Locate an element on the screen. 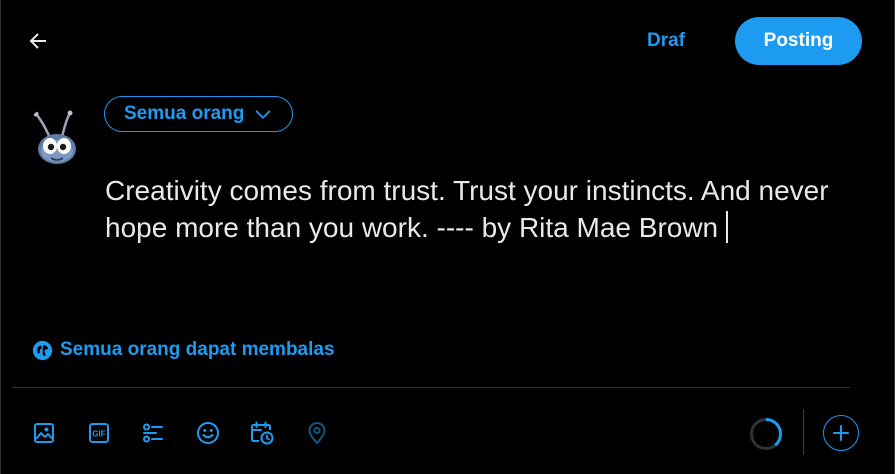  location-button is located at coordinates (317, 433).